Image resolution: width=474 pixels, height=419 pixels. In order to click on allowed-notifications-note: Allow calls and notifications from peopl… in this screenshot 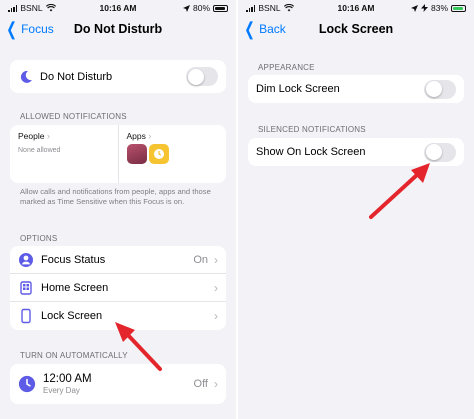, I will do `click(115, 196)`.